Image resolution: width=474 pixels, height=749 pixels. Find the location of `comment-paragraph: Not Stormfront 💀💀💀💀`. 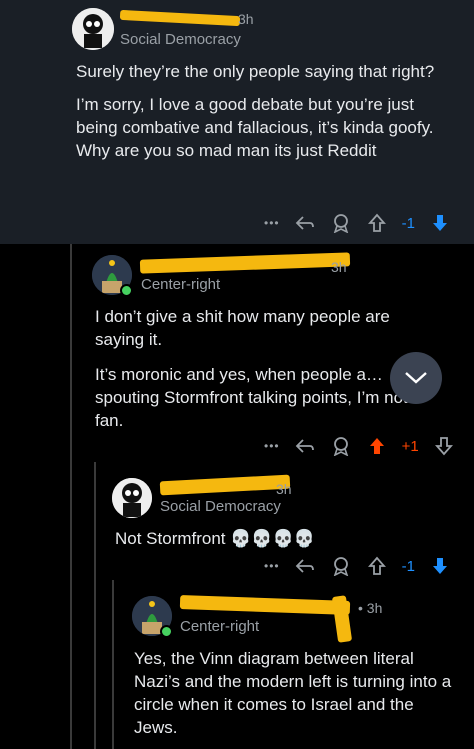

comment-paragraph: Not Stormfront 💀💀💀💀 is located at coordinates (215, 538).